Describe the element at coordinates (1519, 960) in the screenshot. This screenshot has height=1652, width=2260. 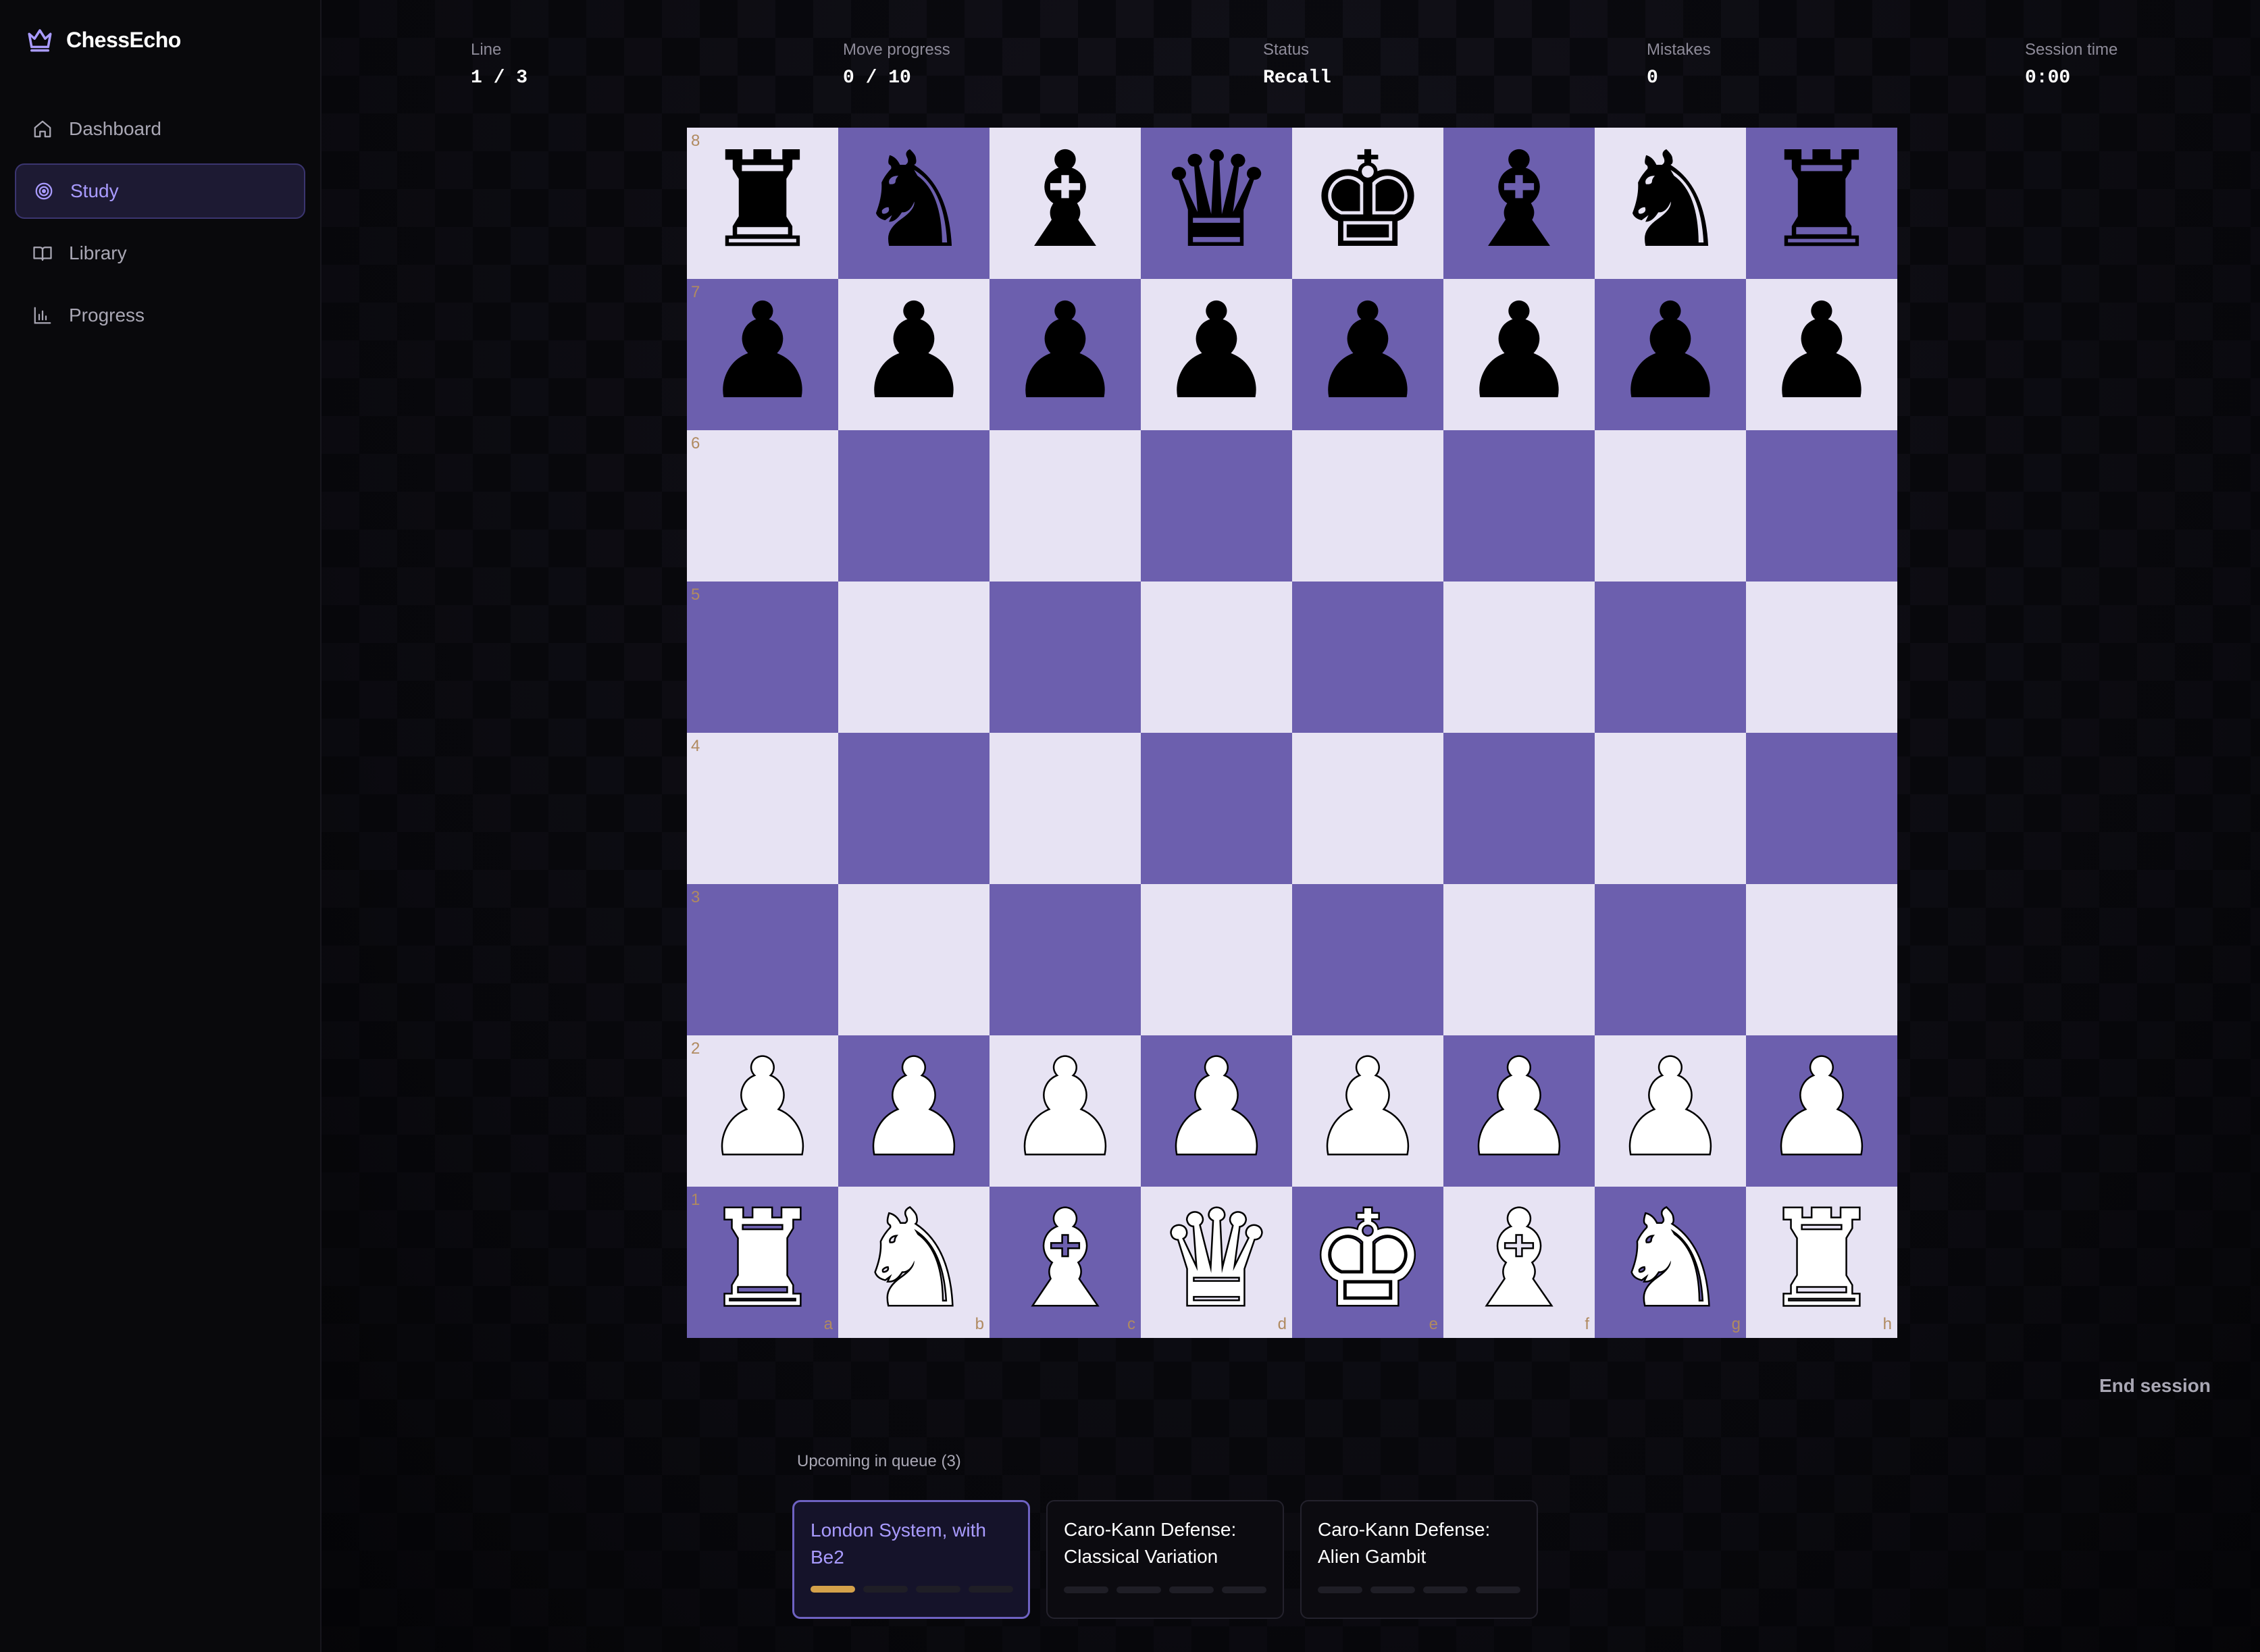
I see `square-f3` at that location.